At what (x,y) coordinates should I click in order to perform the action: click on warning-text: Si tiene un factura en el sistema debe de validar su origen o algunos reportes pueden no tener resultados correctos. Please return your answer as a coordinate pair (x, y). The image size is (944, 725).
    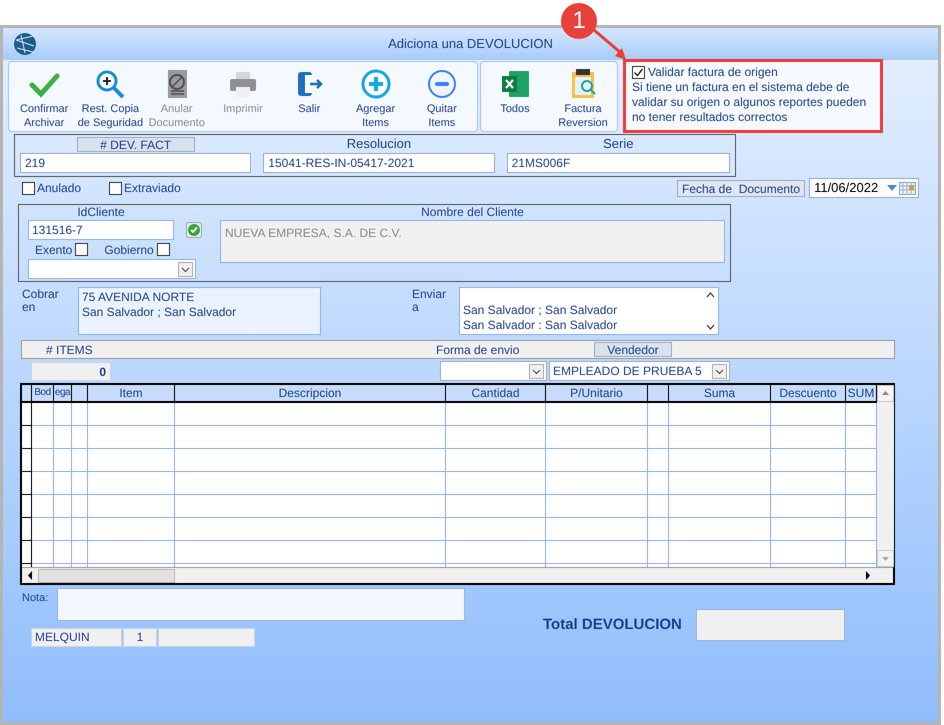
    Looking at the image, I should click on (750, 102).